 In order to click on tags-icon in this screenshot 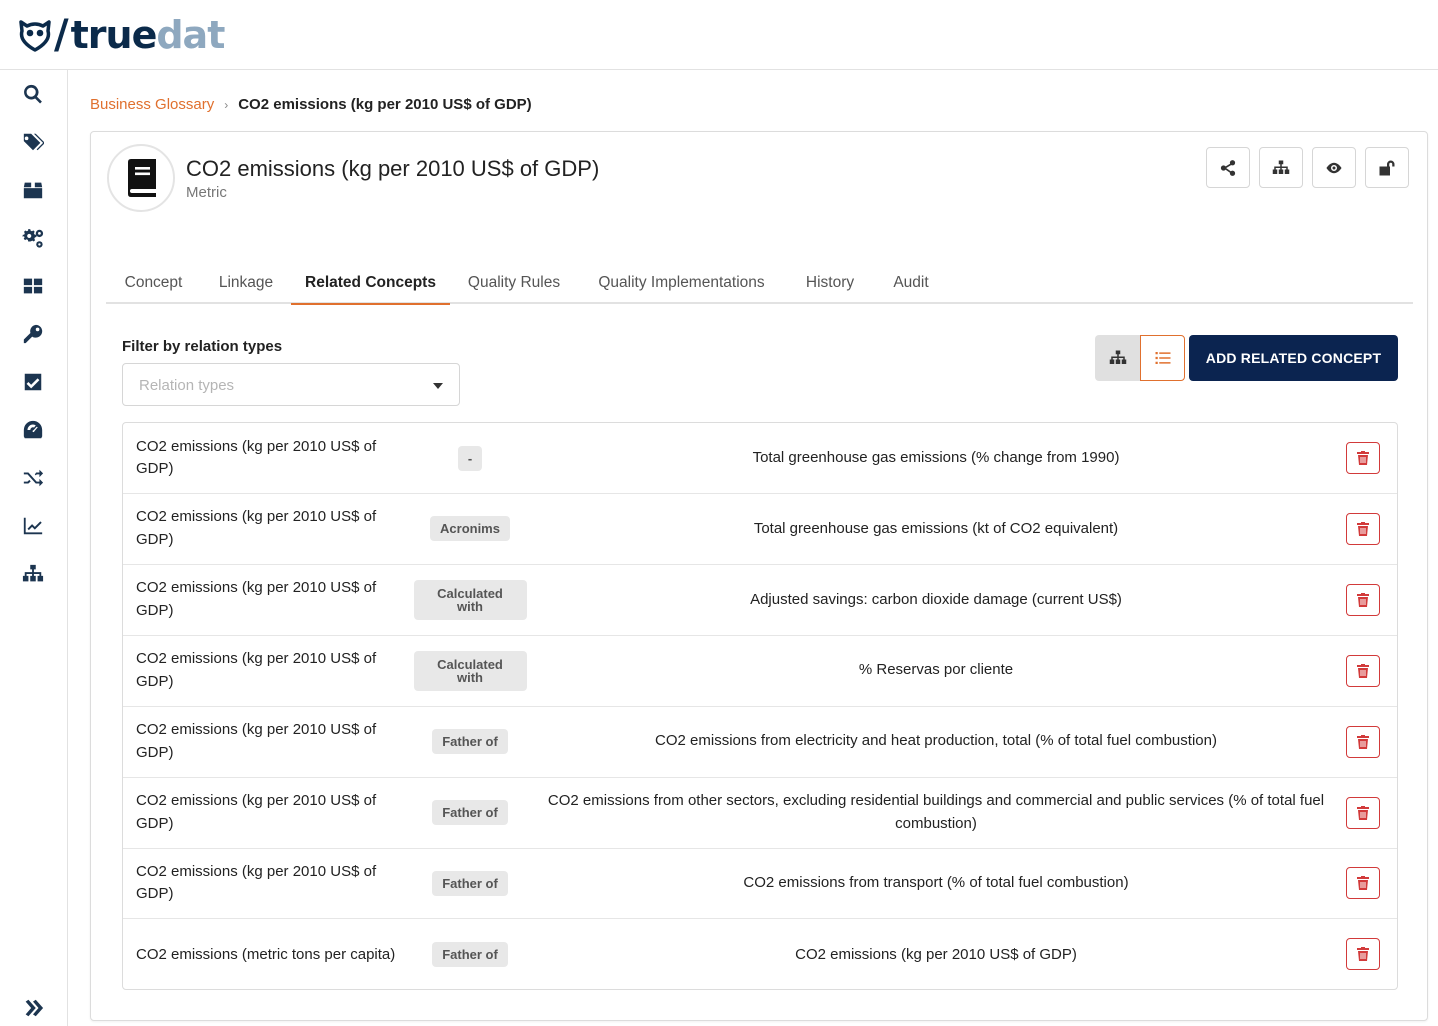, I will do `click(33, 142)`.